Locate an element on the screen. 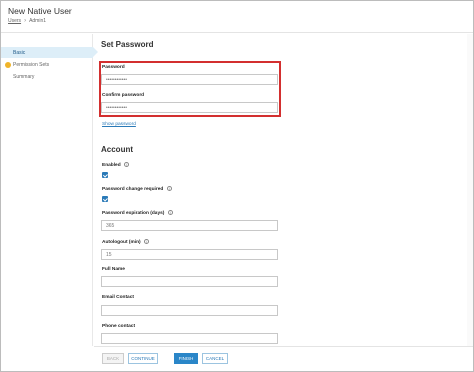 The image size is (474, 372). sidebar-item-permission-sets: Permission Sets is located at coordinates (47, 64).